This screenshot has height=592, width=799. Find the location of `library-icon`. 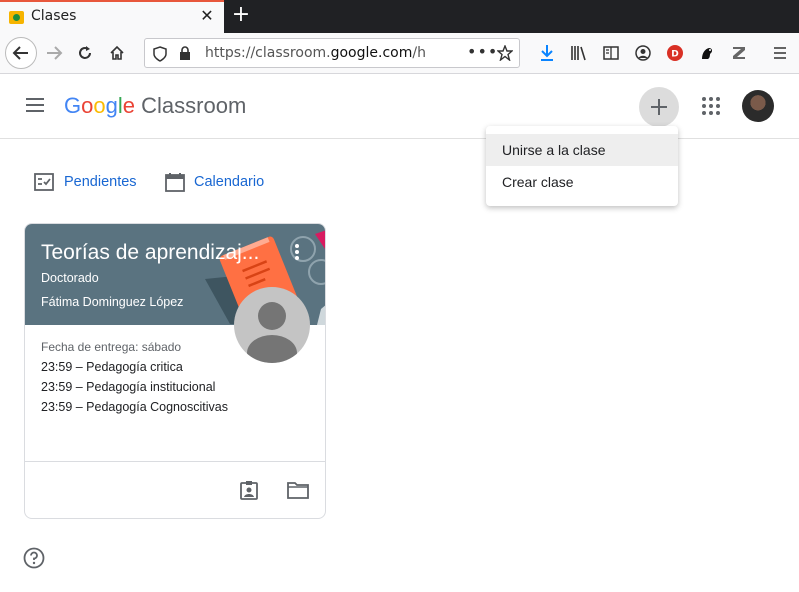

library-icon is located at coordinates (579, 53).